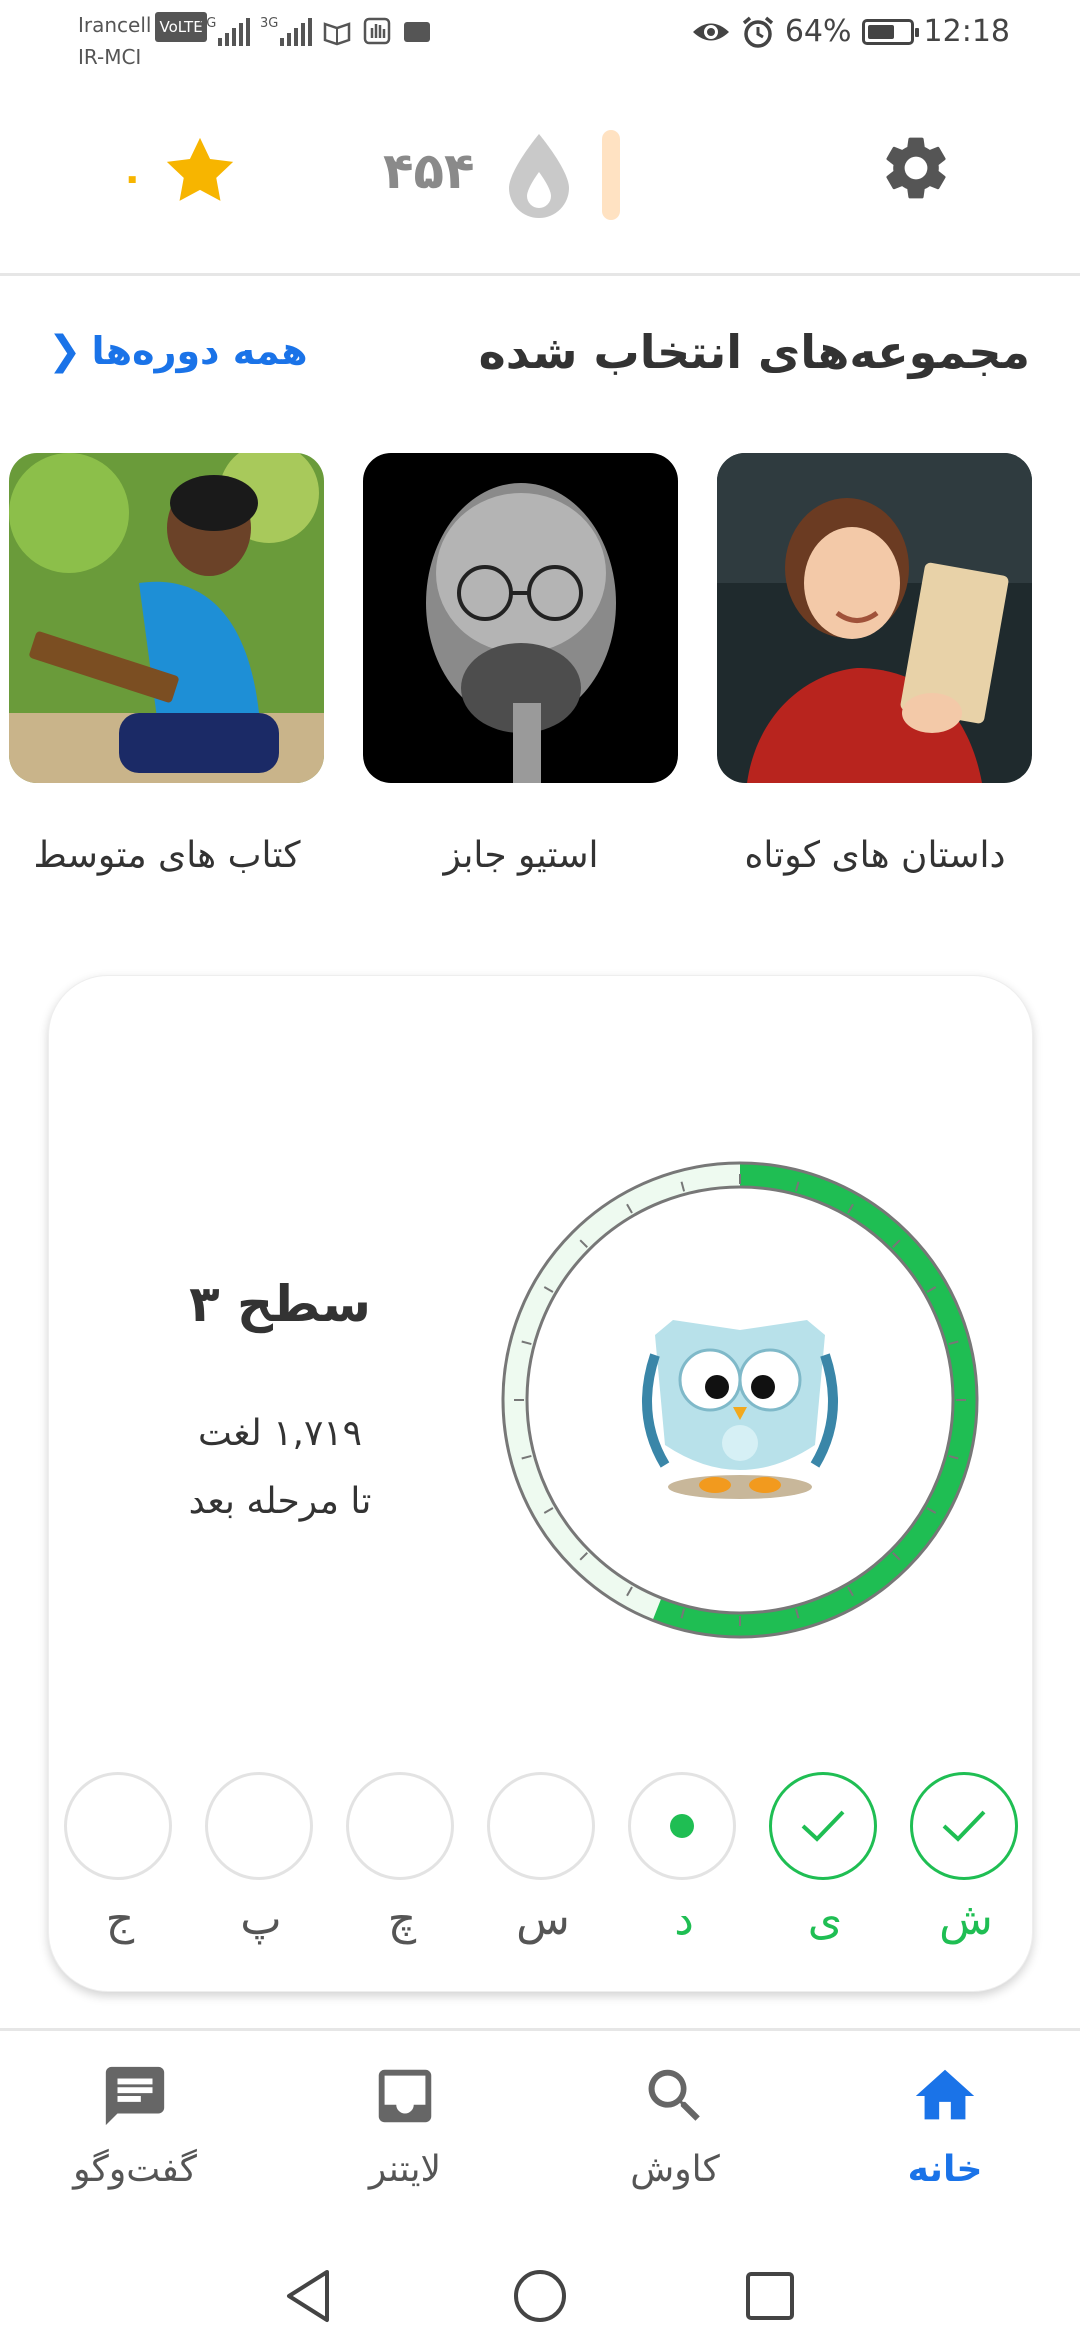 This screenshot has height=2340, width=1080. I want to click on home-circle-icon, so click(540, 2296).